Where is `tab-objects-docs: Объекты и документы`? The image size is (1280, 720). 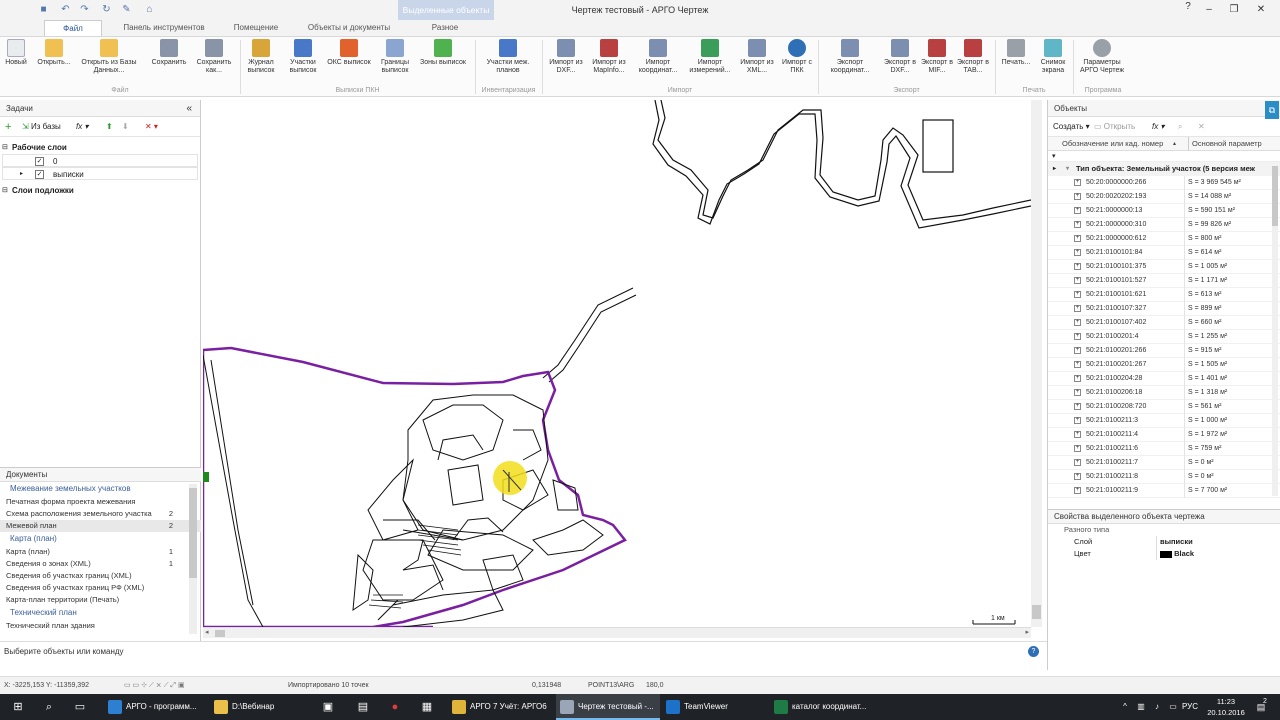
tab-objects-docs: Объекты и документы is located at coordinates (349, 28).